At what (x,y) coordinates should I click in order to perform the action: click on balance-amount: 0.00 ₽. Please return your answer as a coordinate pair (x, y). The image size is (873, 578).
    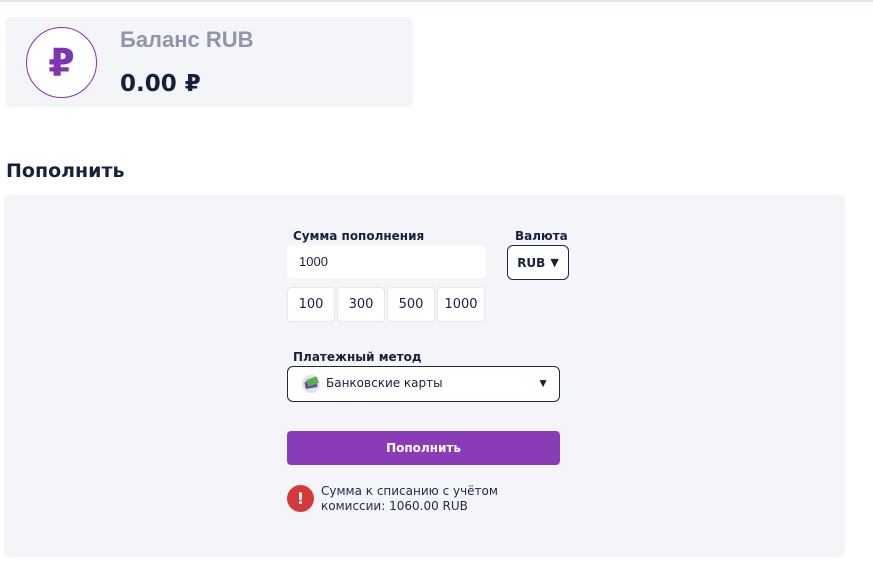
    Looking at the image, I should click on (160, 84).